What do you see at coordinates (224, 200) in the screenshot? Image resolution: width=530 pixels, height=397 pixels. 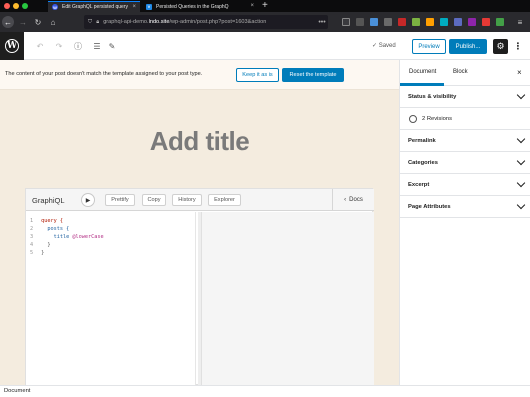 I see `explorer-button: Explorer` at bounding box center [224, 200].